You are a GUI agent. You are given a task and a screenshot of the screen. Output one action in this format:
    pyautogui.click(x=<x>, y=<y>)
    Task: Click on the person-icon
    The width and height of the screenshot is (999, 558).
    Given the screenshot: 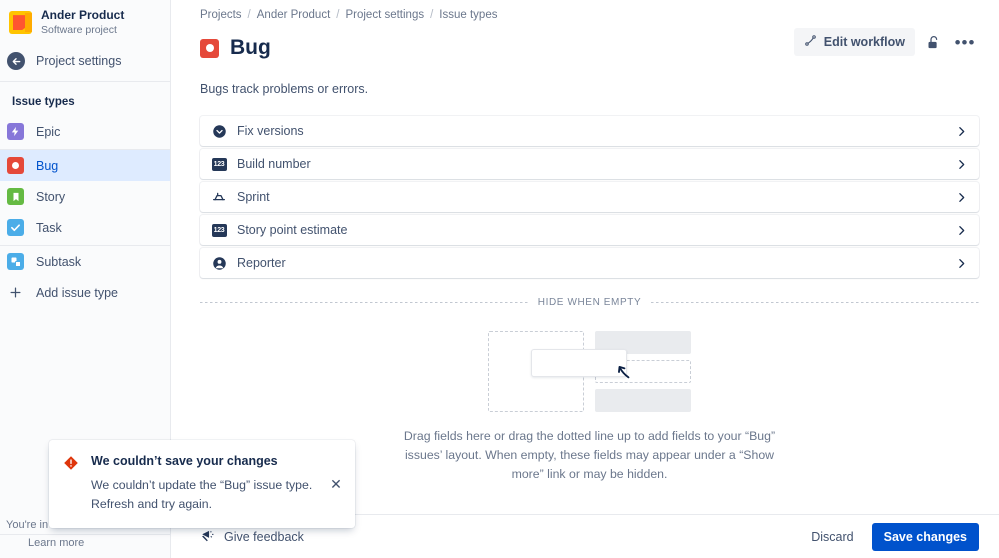 What is the action you would take?
    pyautogui.click(x=219, y=263)
    